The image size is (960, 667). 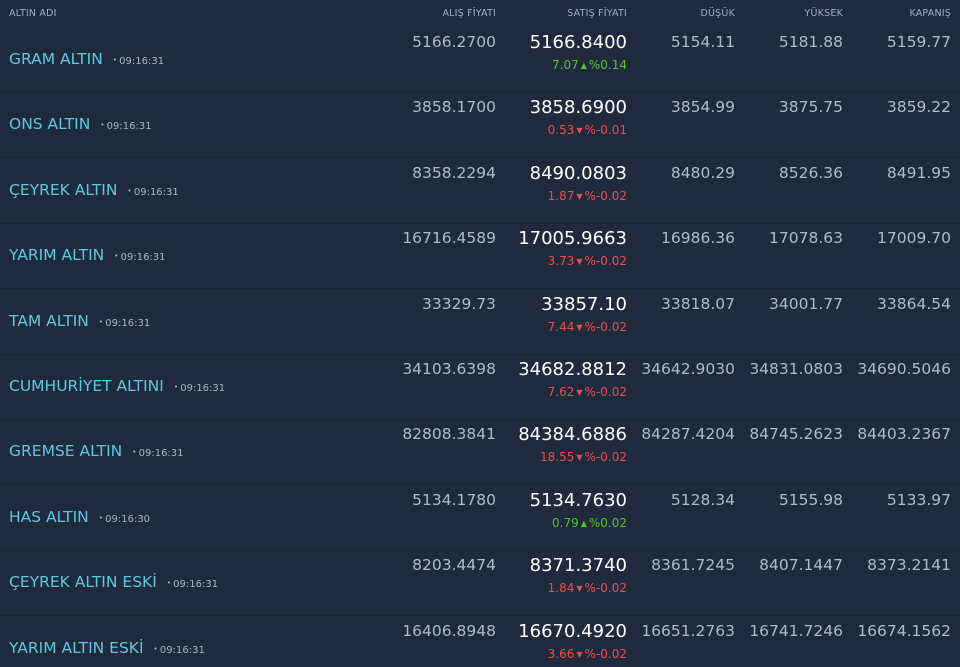 I want to click on sell-price: 5134.7630, so click(x=578, y=500).